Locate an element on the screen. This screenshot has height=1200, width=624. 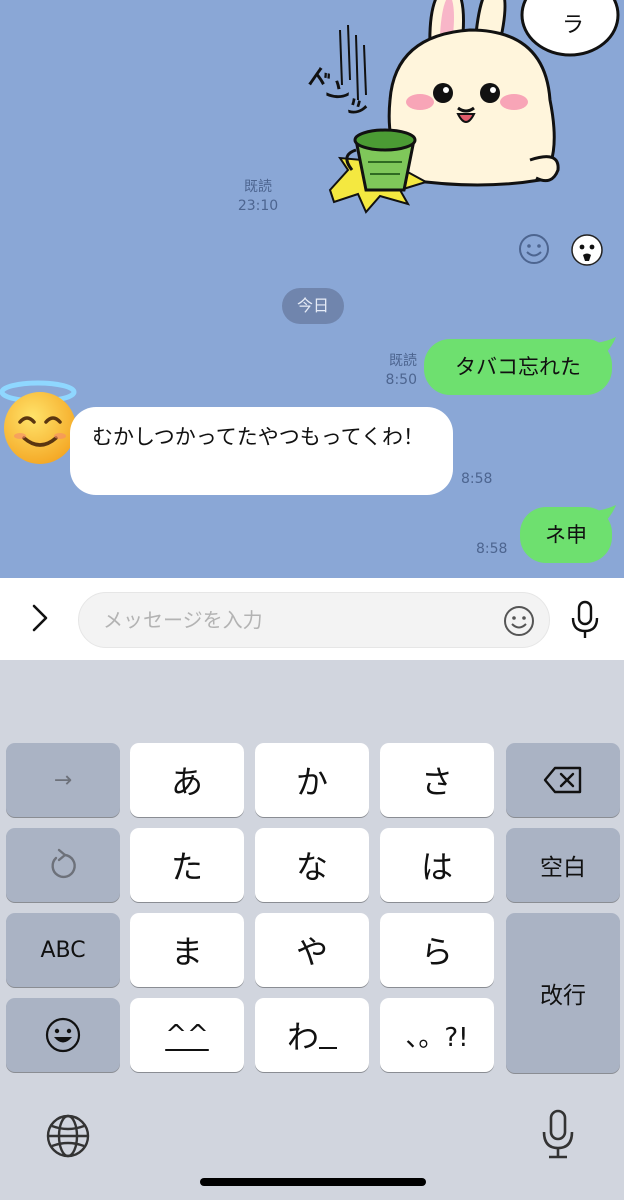
message-input is located at coordinates (303, 620).